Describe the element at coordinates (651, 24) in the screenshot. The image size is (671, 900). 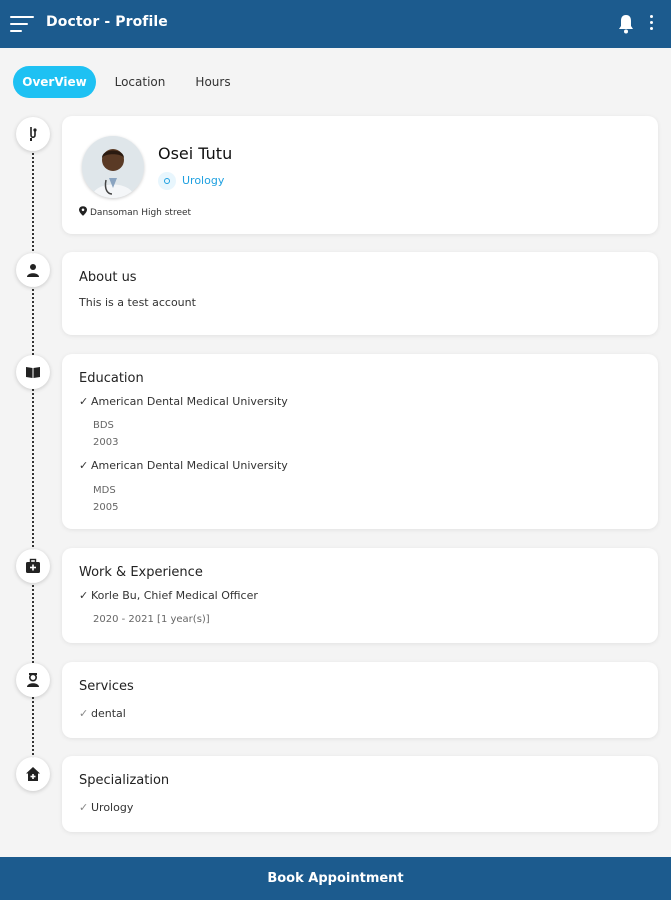
I see `more-vertical-icon` at that location.